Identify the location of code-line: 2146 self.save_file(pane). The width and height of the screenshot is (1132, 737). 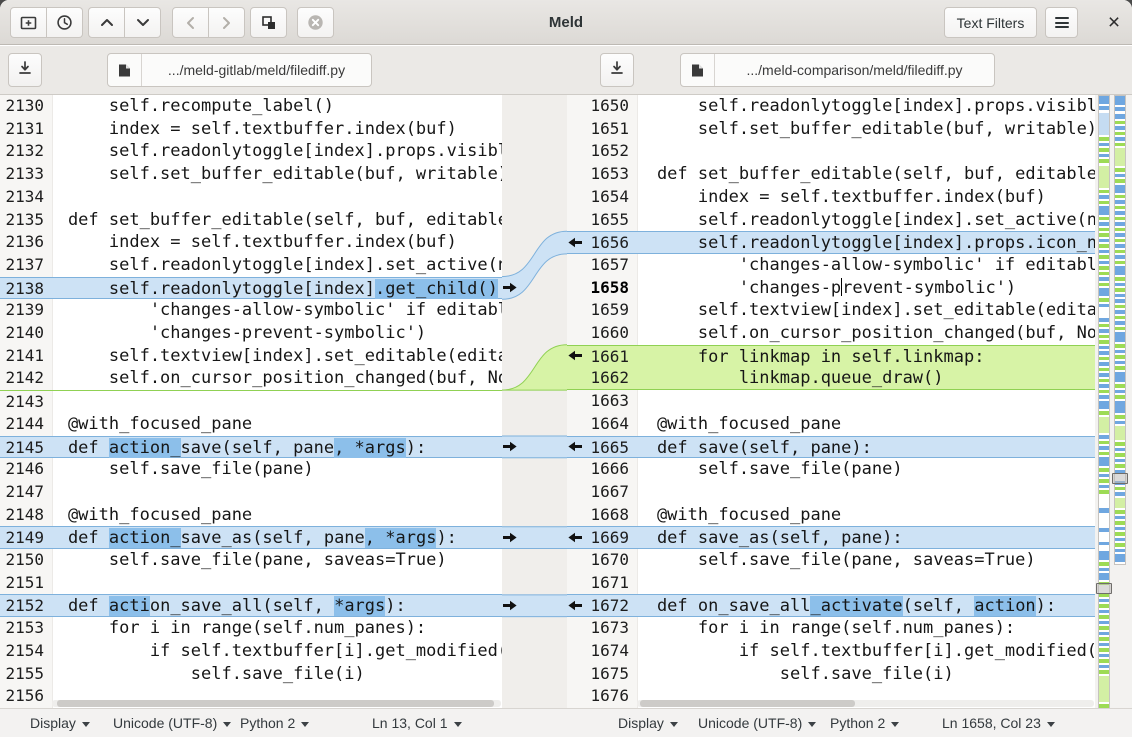
(251, 469).